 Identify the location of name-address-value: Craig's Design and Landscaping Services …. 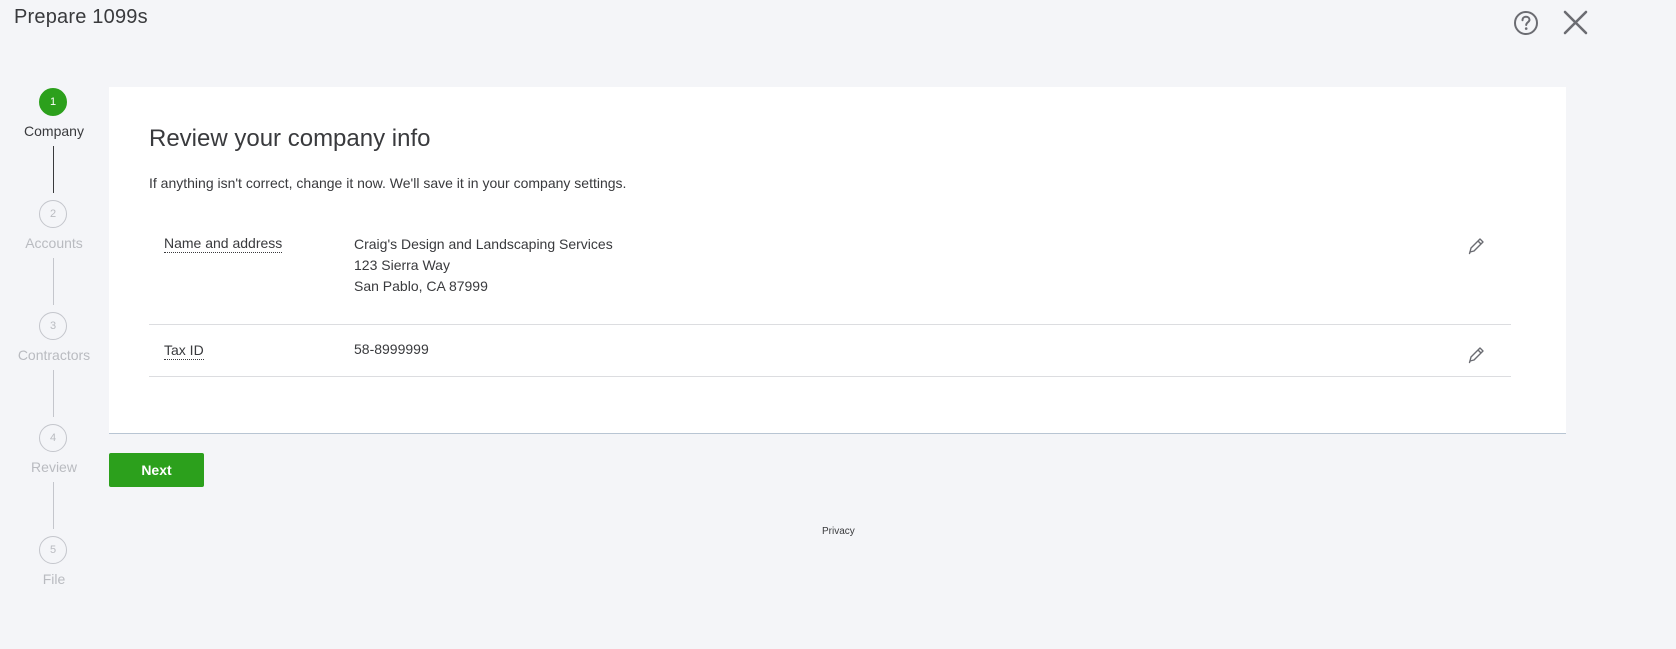
(483, 265).